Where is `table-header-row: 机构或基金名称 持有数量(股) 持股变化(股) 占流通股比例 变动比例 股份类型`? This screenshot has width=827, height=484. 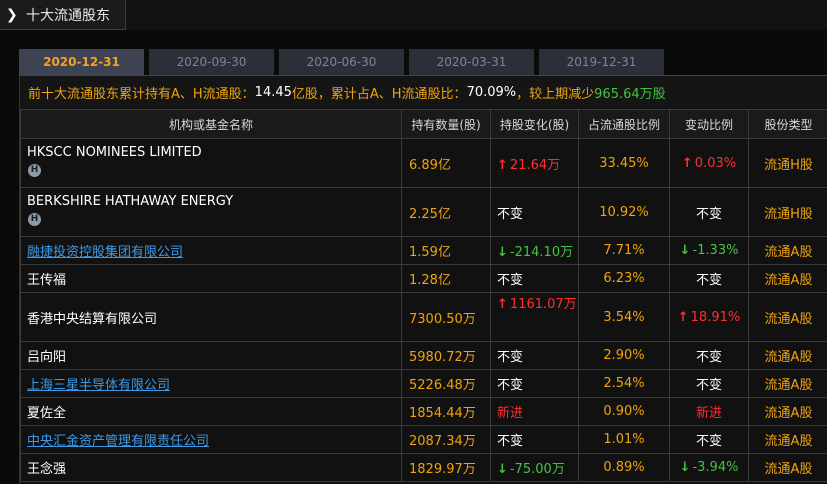 table-header-row: 机构或基金名称 持有数量(股) 持股变化(股) 占流通股比例 变动比例 股份类型 is located at coordinates (423, 124).